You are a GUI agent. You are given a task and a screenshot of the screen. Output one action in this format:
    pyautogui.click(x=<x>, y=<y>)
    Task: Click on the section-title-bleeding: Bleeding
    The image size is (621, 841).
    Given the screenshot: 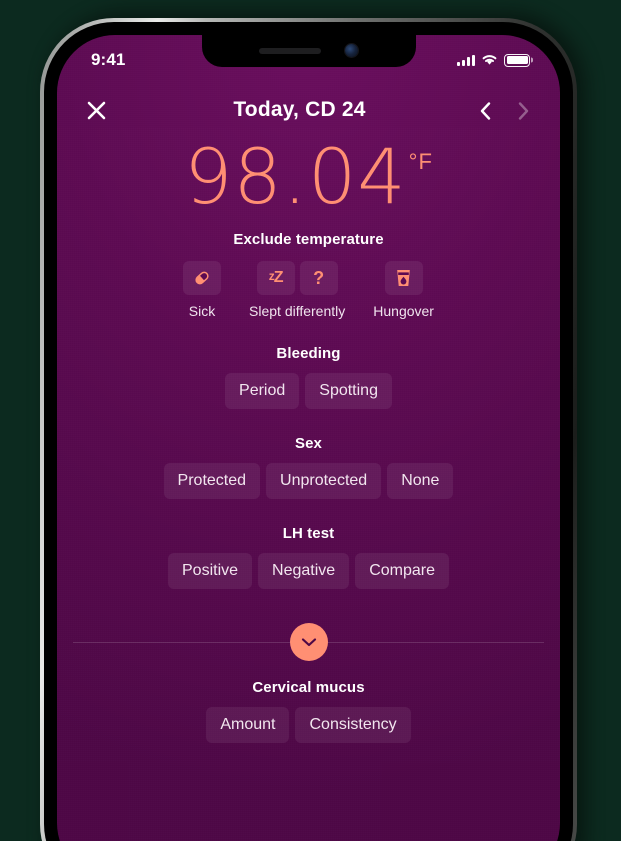 What is the action you would take?
    pyautogui.click(x=308, y=353)
    